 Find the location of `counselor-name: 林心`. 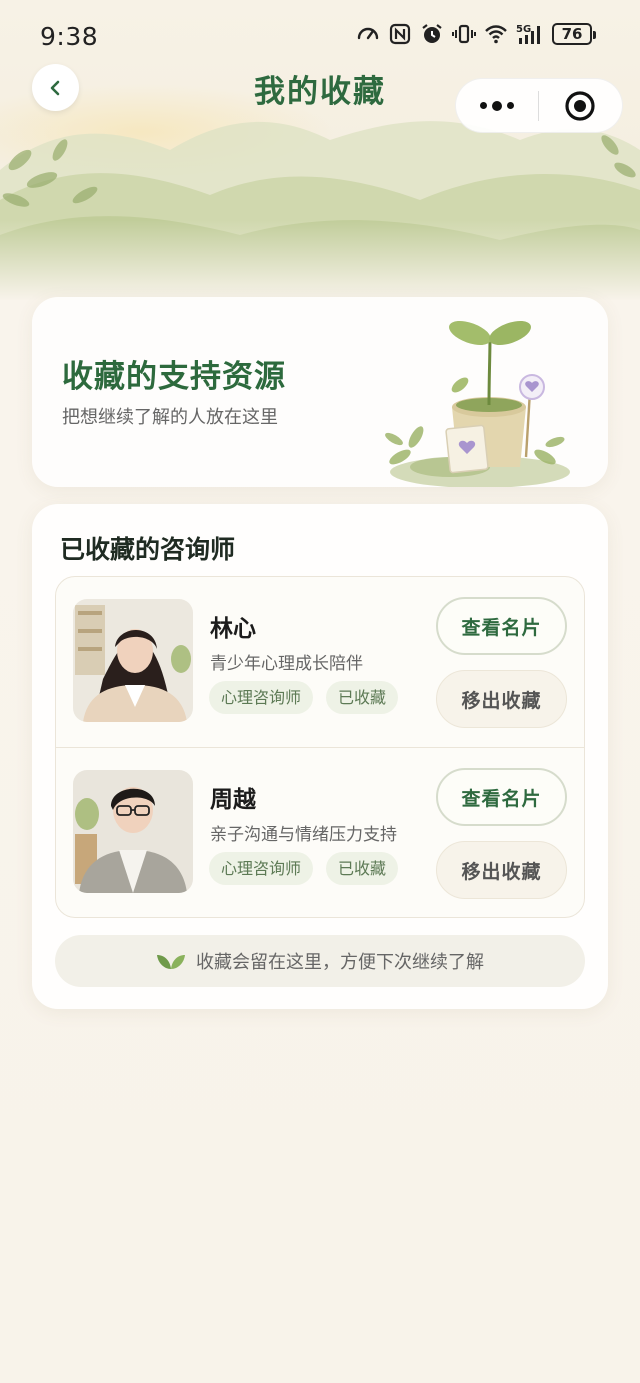

counselor-name: 林心 is located at coordinates (233, 629).